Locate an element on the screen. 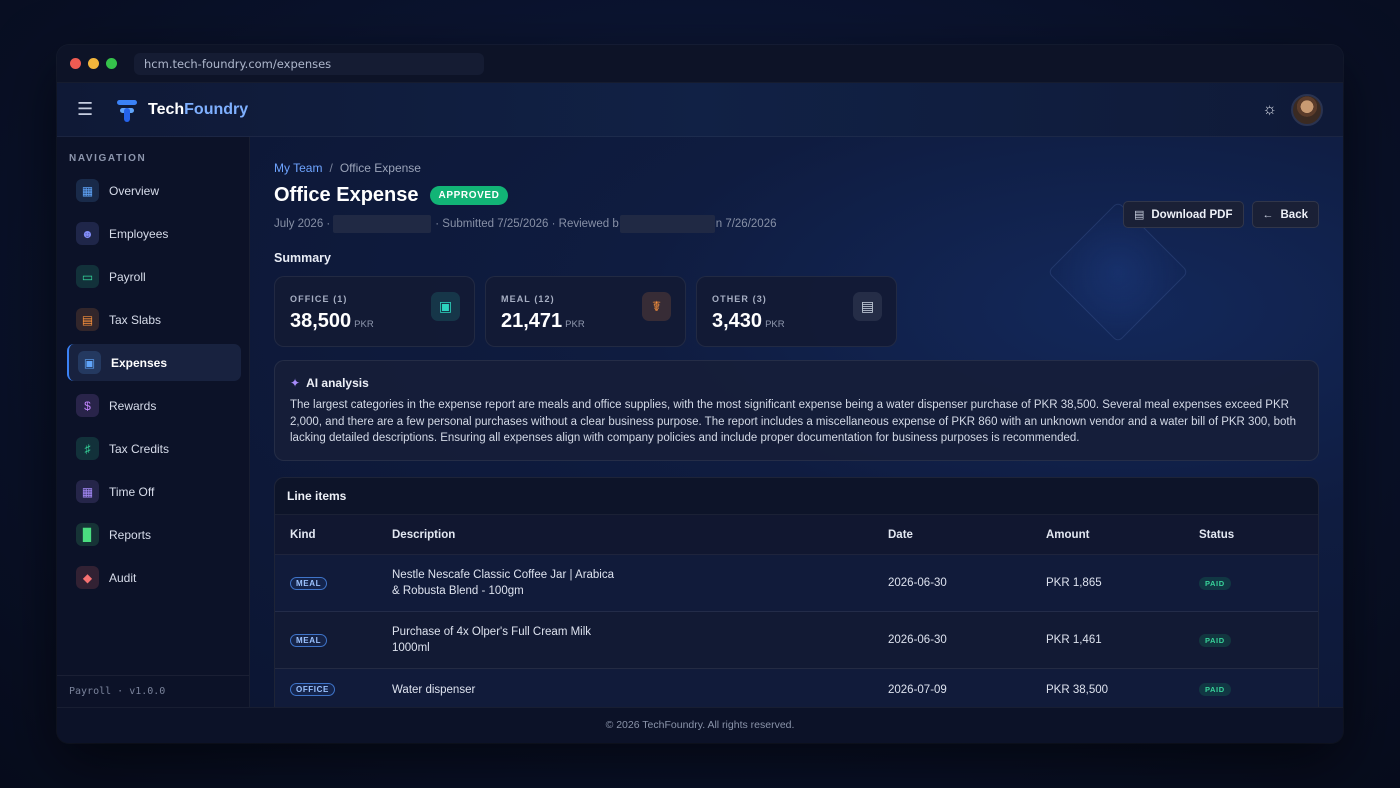  item-description: Water dispenser is located at coordinates (640, 687).